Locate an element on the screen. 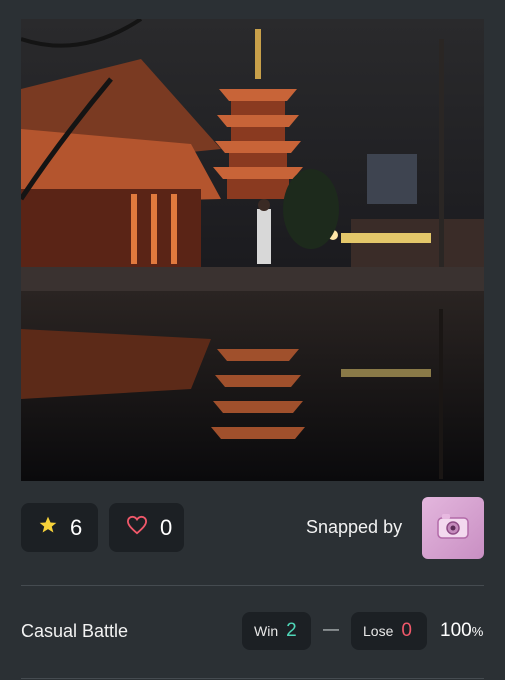 The image size is (505, 680). win-rate-unit: % is located at coordinates (477, 631).